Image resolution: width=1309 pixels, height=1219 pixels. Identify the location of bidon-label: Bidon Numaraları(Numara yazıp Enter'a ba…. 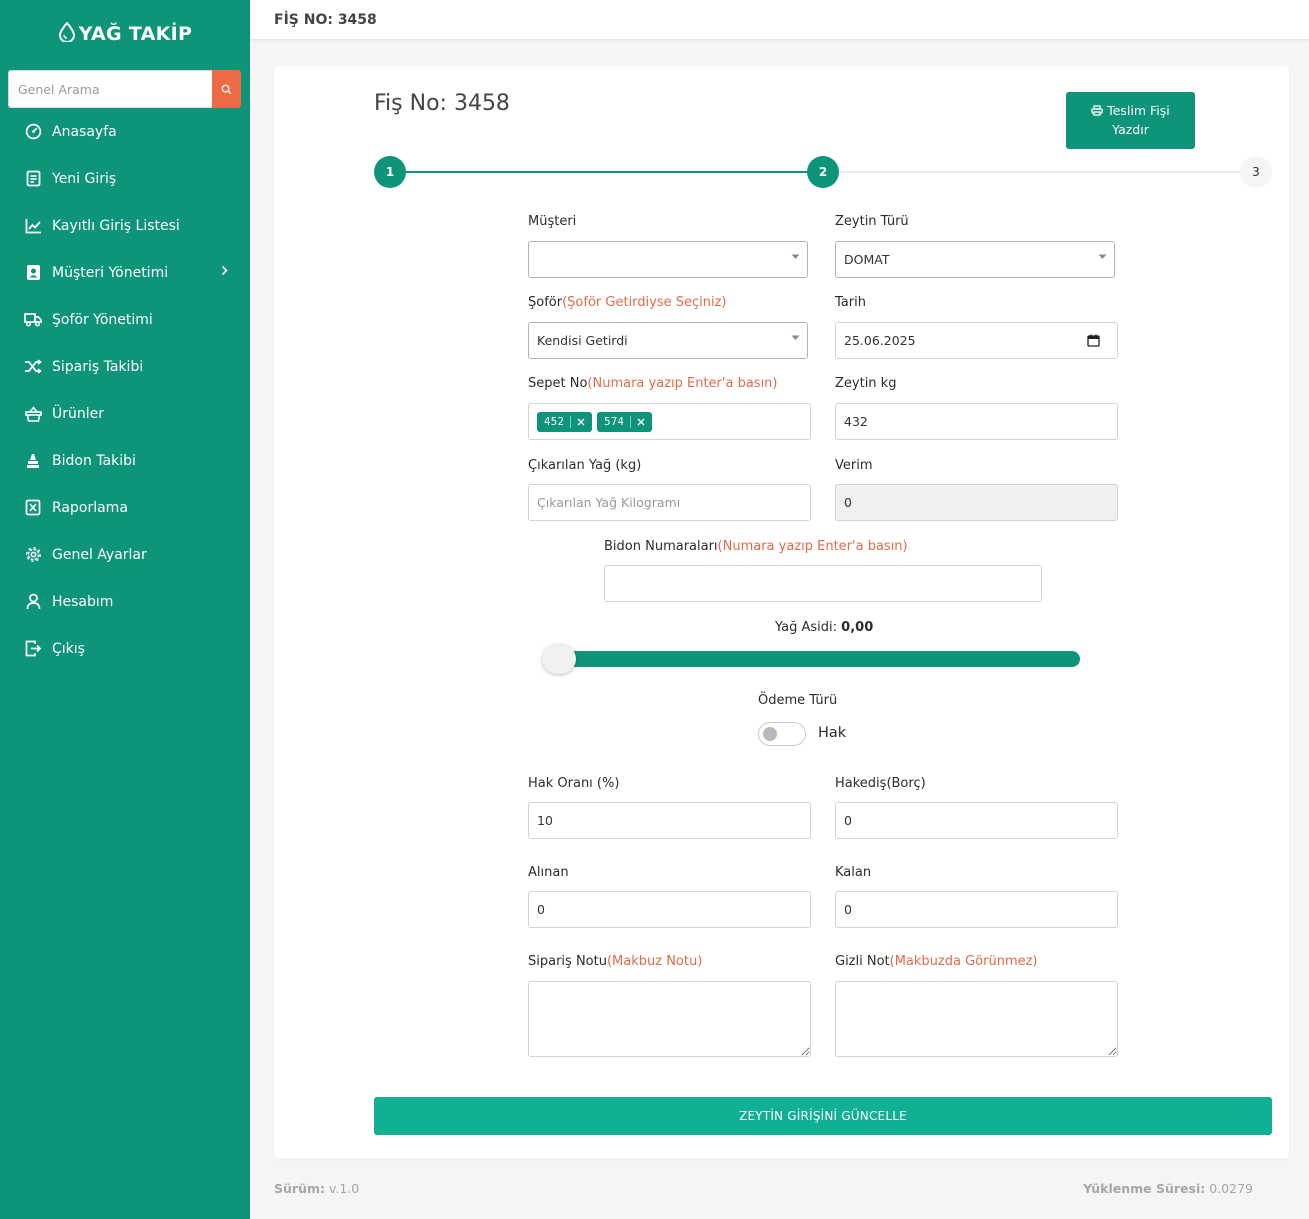
(756, 546).